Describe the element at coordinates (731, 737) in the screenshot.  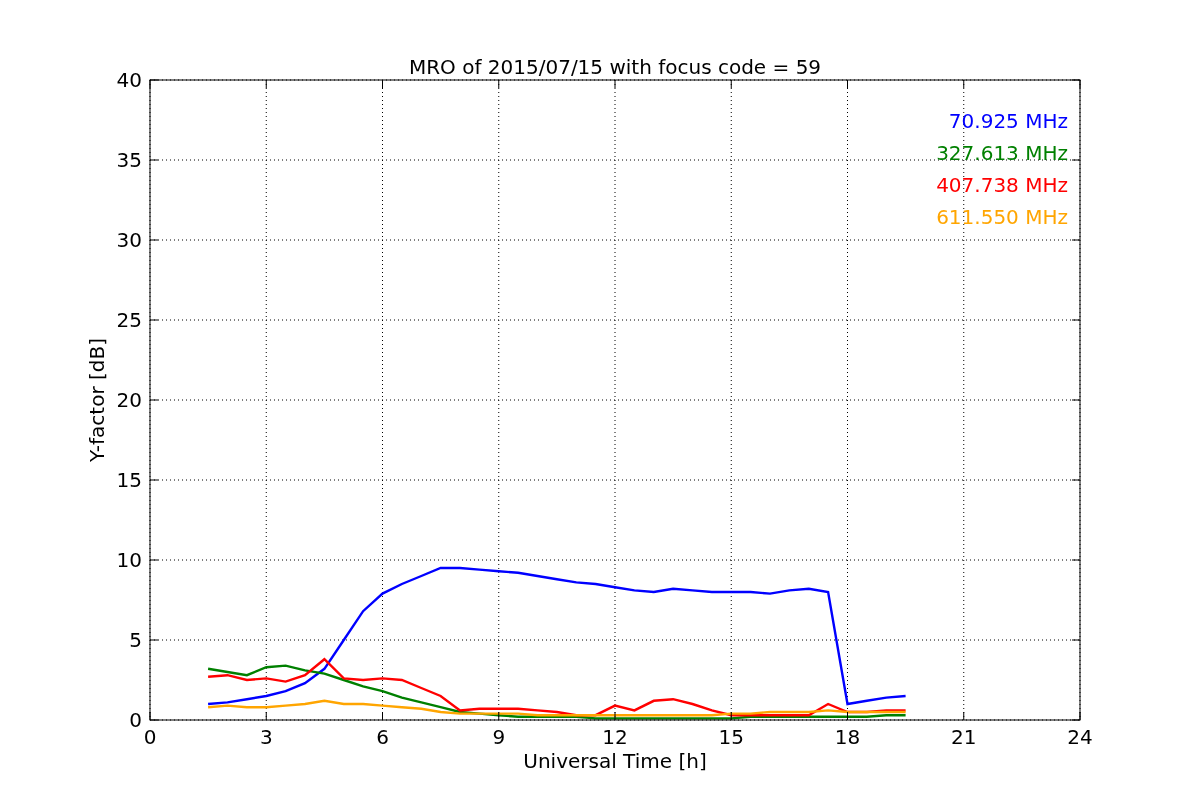
I see `x-tick-label: 15` at that location.